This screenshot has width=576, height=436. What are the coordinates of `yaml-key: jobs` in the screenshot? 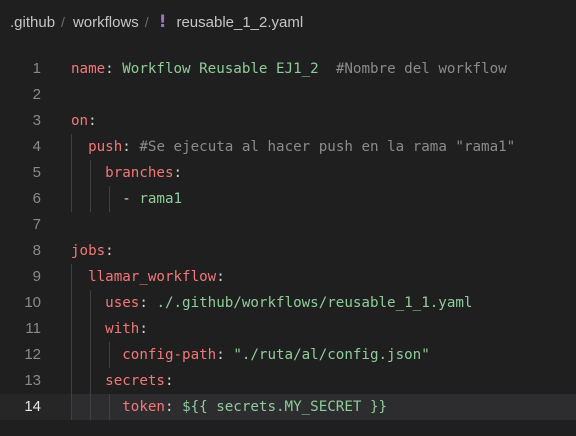 It's located at (88, 251).